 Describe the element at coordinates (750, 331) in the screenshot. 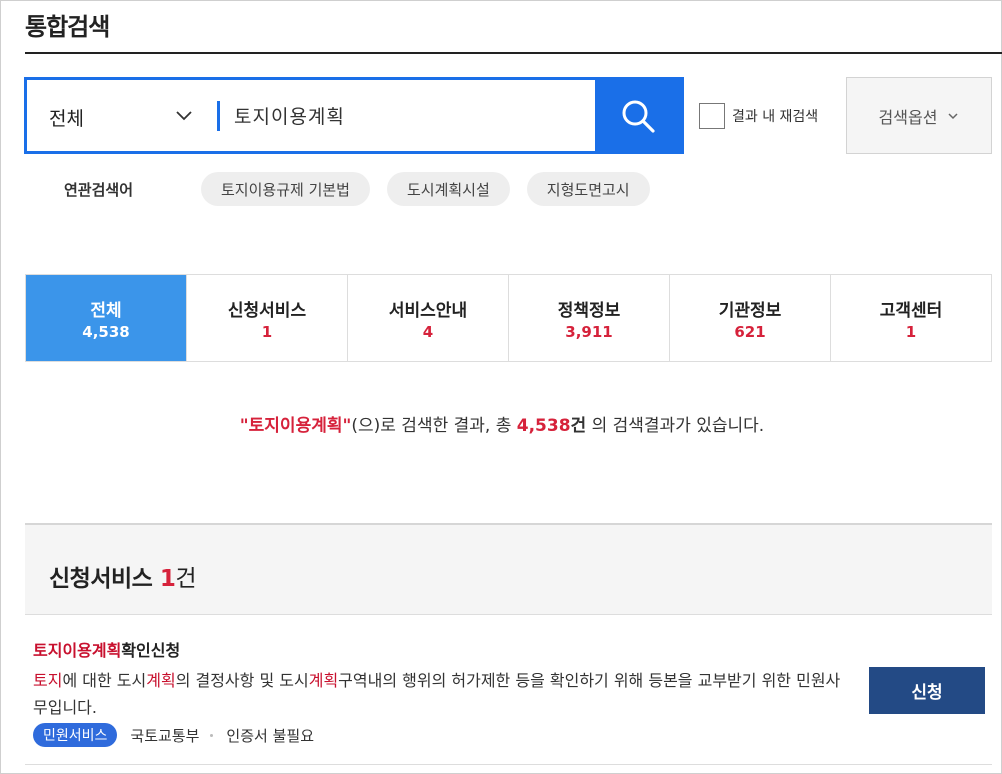

I see `tab-count: 621` at that location.